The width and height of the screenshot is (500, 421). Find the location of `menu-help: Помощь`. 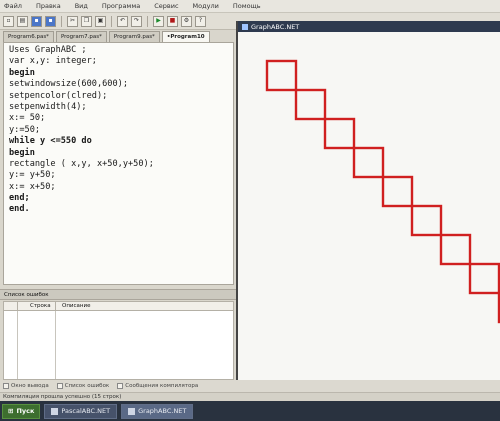

menu-help: Помощь is located at coordinates (247, 6).